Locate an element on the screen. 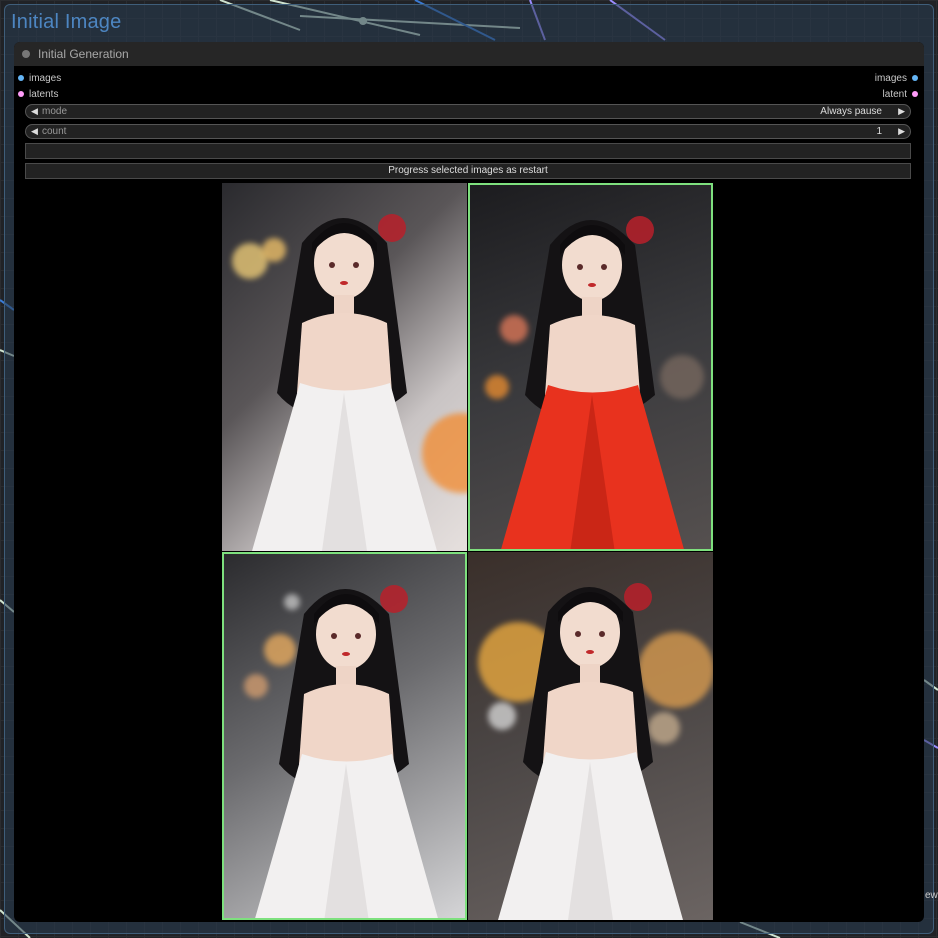  mode-combo-widget: ◀ mode Always pause ▶ is located at coordinates (468, 111).